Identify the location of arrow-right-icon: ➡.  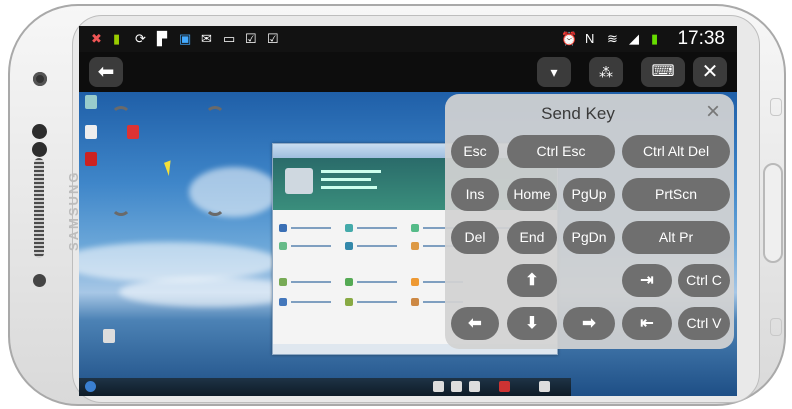
(589, 323).